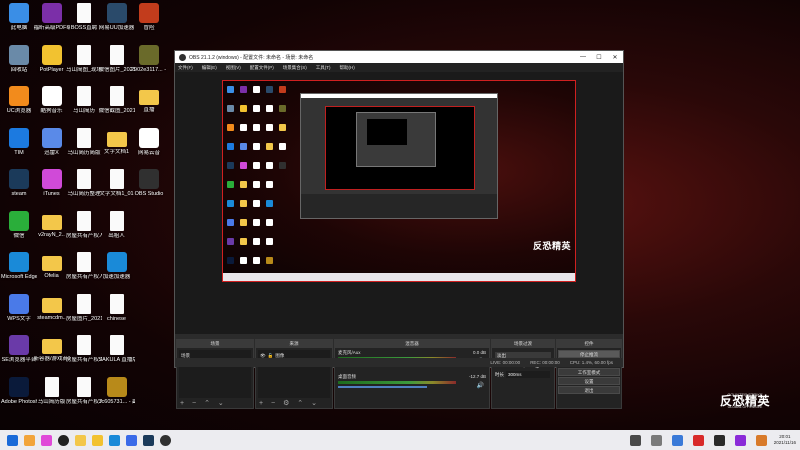 The image size is (800, 450). I want to click on desktop-icon: v2rayN_2.., so click(52, 231).